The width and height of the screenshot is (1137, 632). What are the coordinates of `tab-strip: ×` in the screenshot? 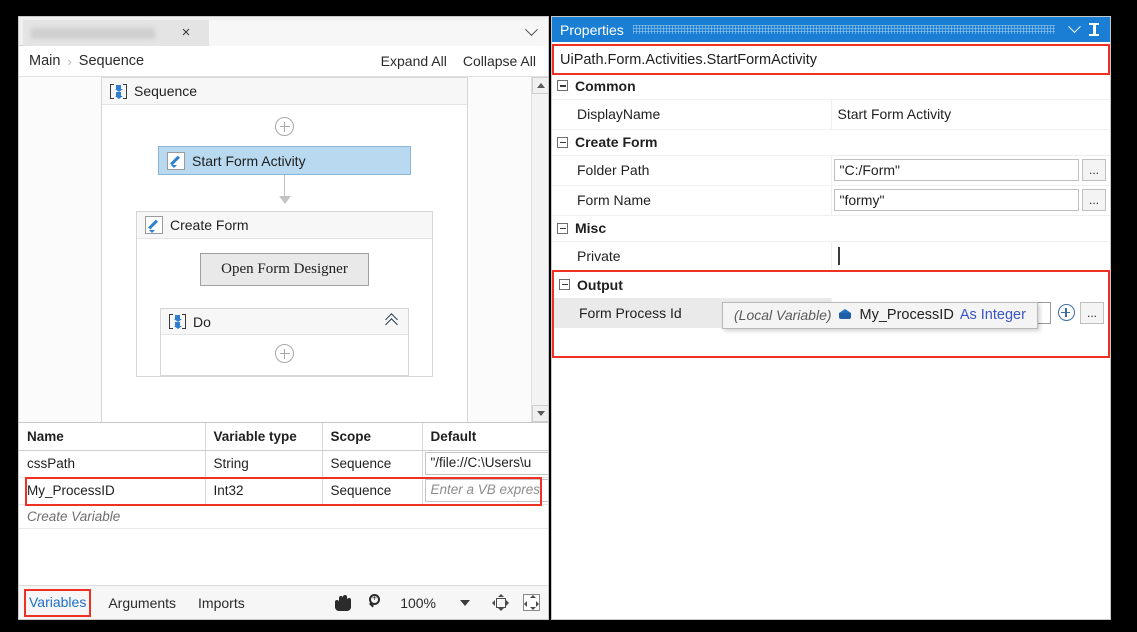 It's located at (283, 31).